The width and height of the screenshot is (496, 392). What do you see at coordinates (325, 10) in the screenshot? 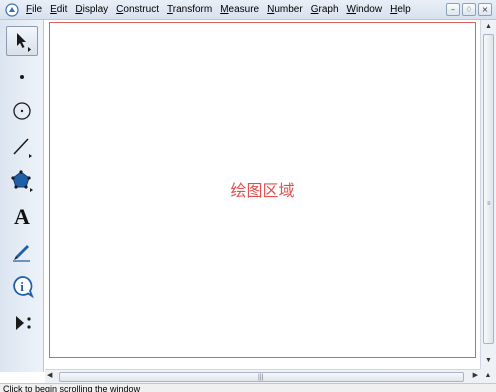
I see `menu-graph: Graph` at bounding box center [325, 10].